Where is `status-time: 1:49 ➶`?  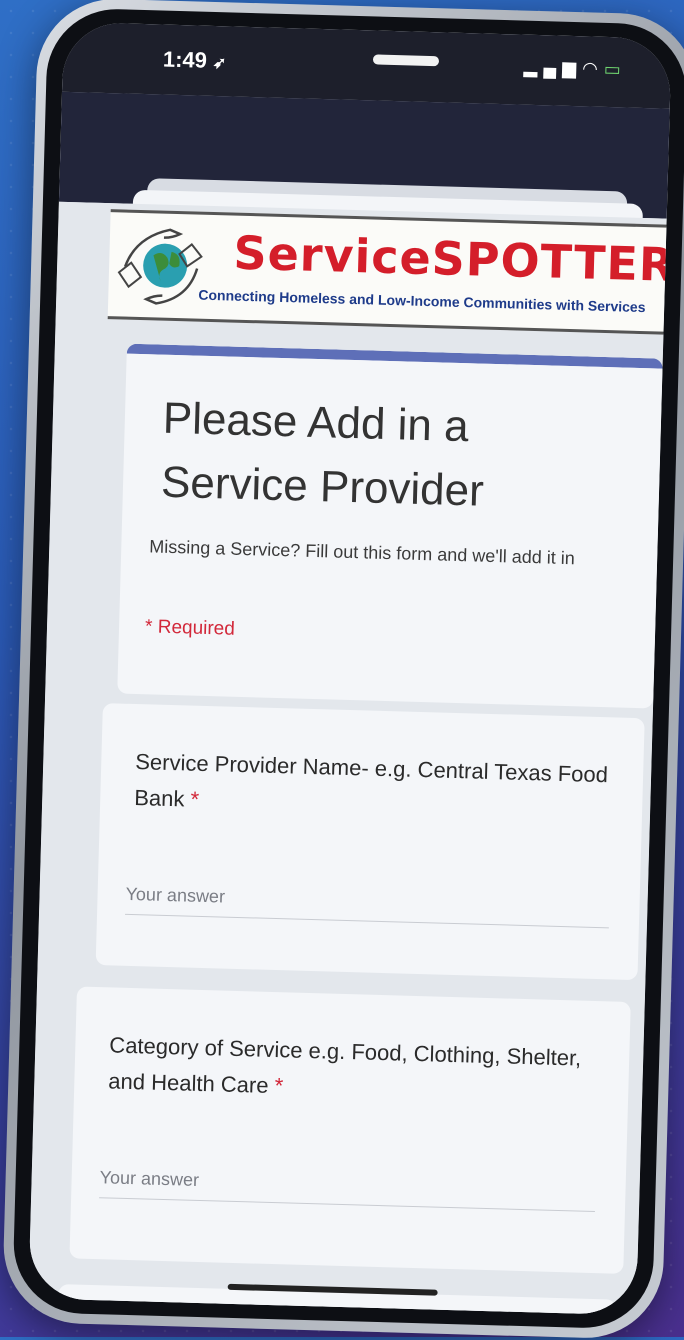
status-time: 1:49 ➶ is located at coordinates (195, 61).